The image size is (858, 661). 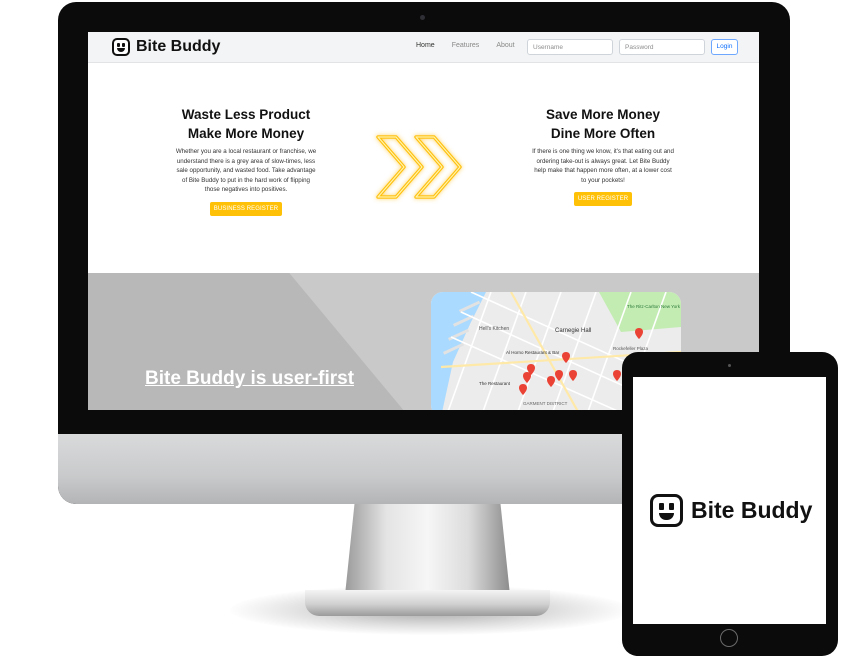 I want to click on svg-text: Carnegie Hall, so click(x=573, y=331).